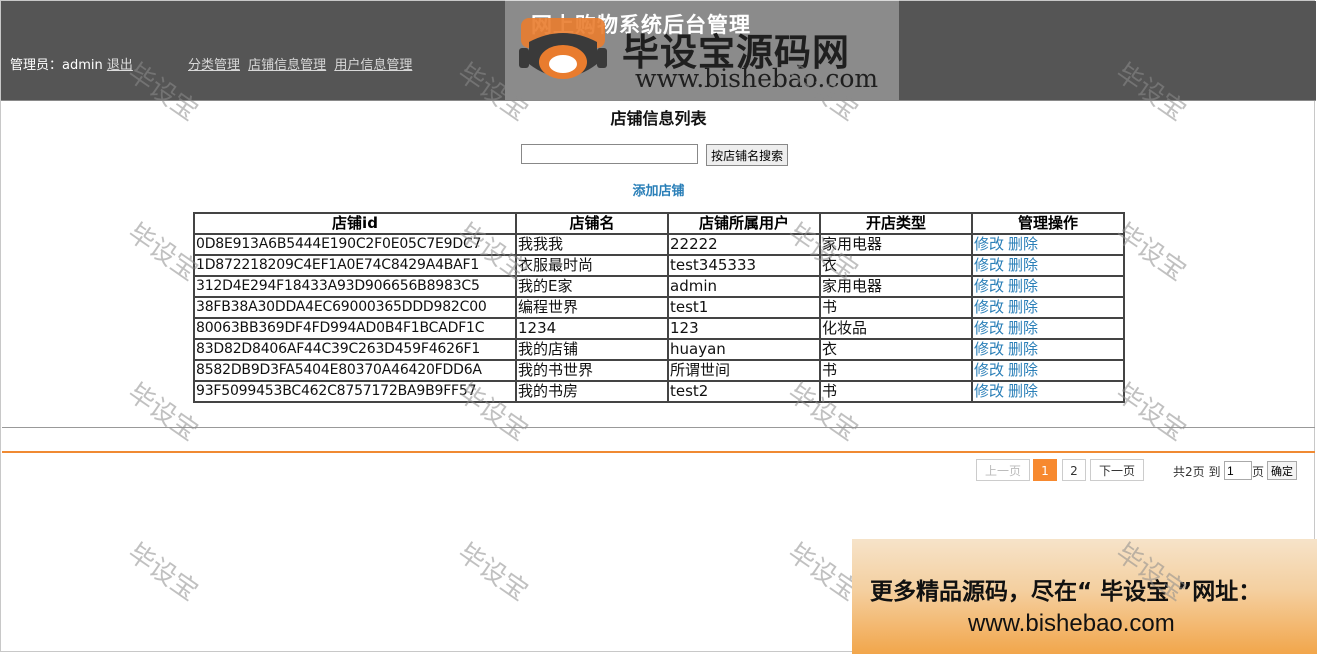  What do you see at coordinates (355, 244) in the screenshot?
I see `cell-shop-id: 0D8E913A6B5444E190C2F0E05C7E9DC7` at bounding box center [355, 244].